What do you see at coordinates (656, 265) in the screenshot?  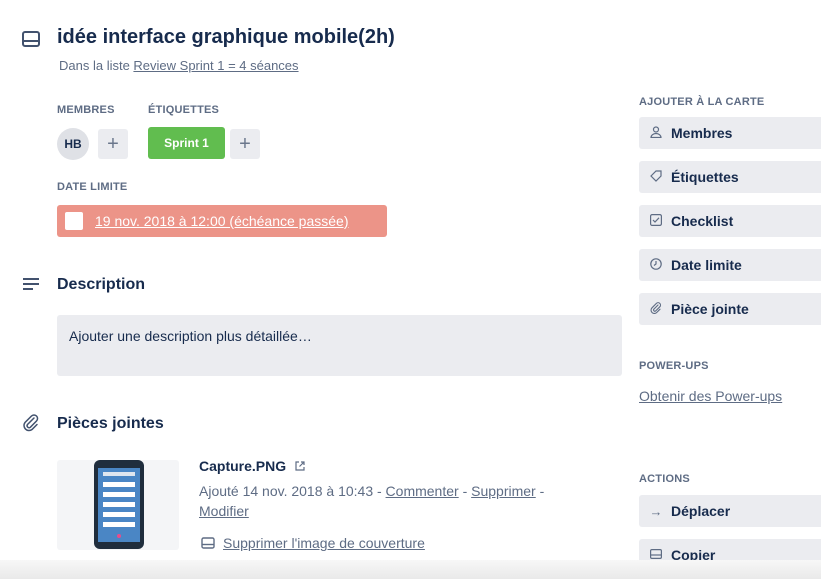 I see `clock-icon` at bounding box center [656, 265].